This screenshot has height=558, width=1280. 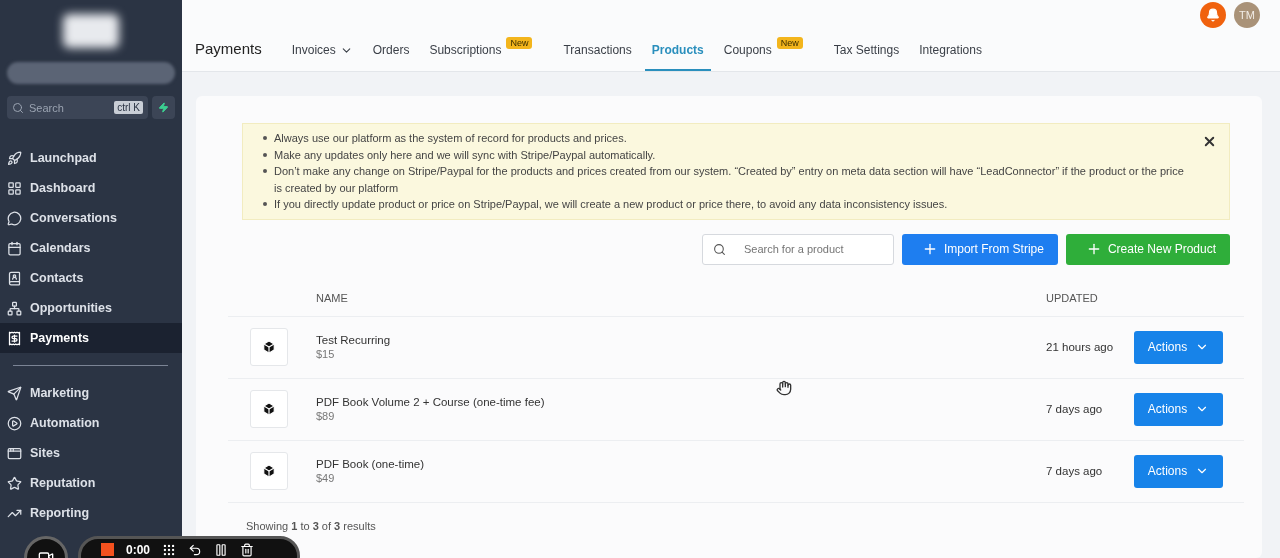 I want to click on receipt-icon, so click(x=14, y=338).